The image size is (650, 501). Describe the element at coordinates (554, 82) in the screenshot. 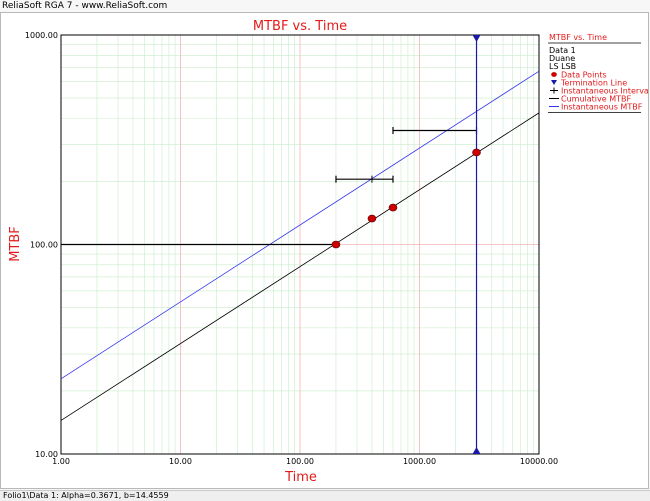

I see `legend-triangle-symbol` at that location.